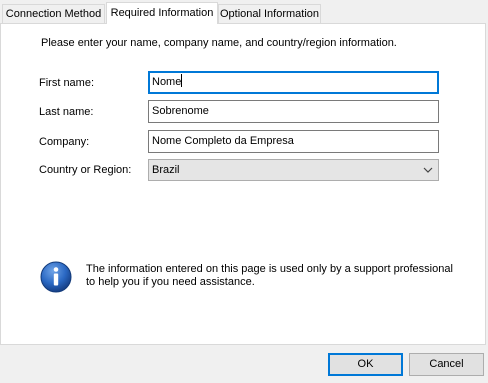 This screenshot has height=383, width=488. I want to click on company-field: Nome Completo da Empresa, so click(293, 141).